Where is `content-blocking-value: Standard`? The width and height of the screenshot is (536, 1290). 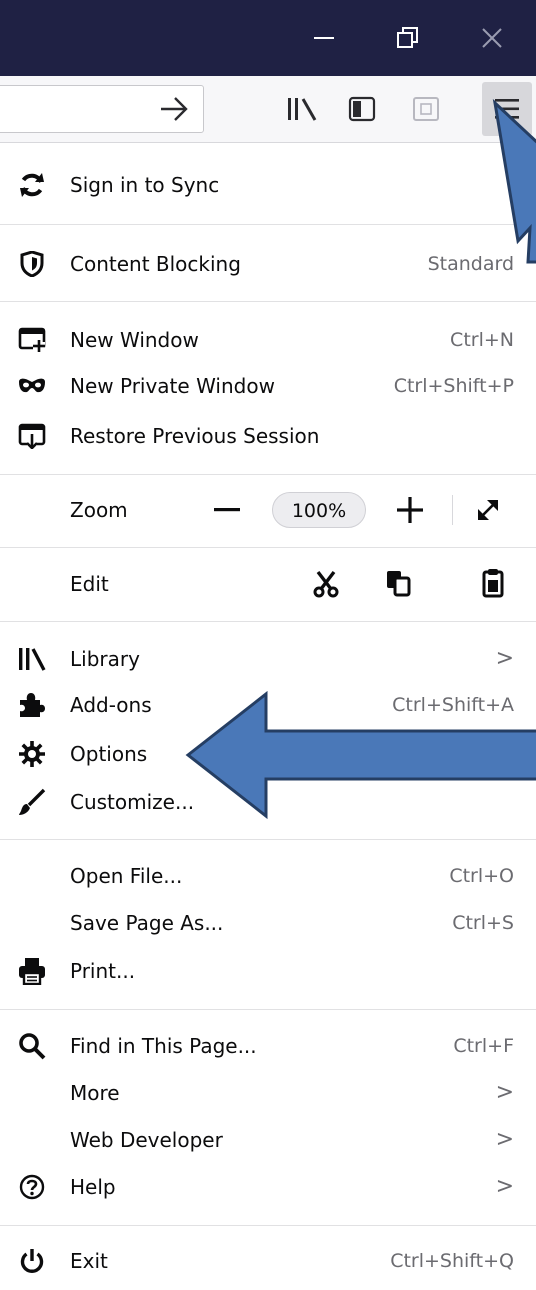 content-blocking-value: Standard is located at coordinates (470, 264).